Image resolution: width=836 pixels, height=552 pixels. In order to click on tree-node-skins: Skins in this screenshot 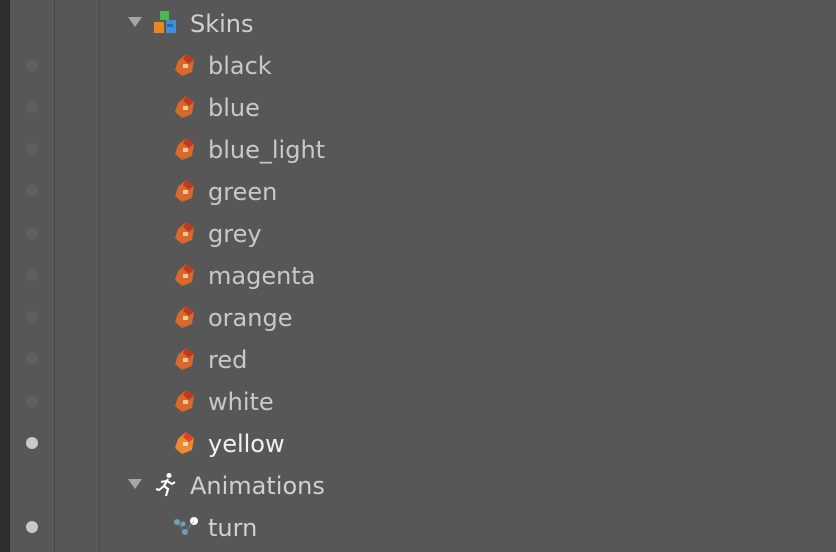, I will do `click(418, 23)`.